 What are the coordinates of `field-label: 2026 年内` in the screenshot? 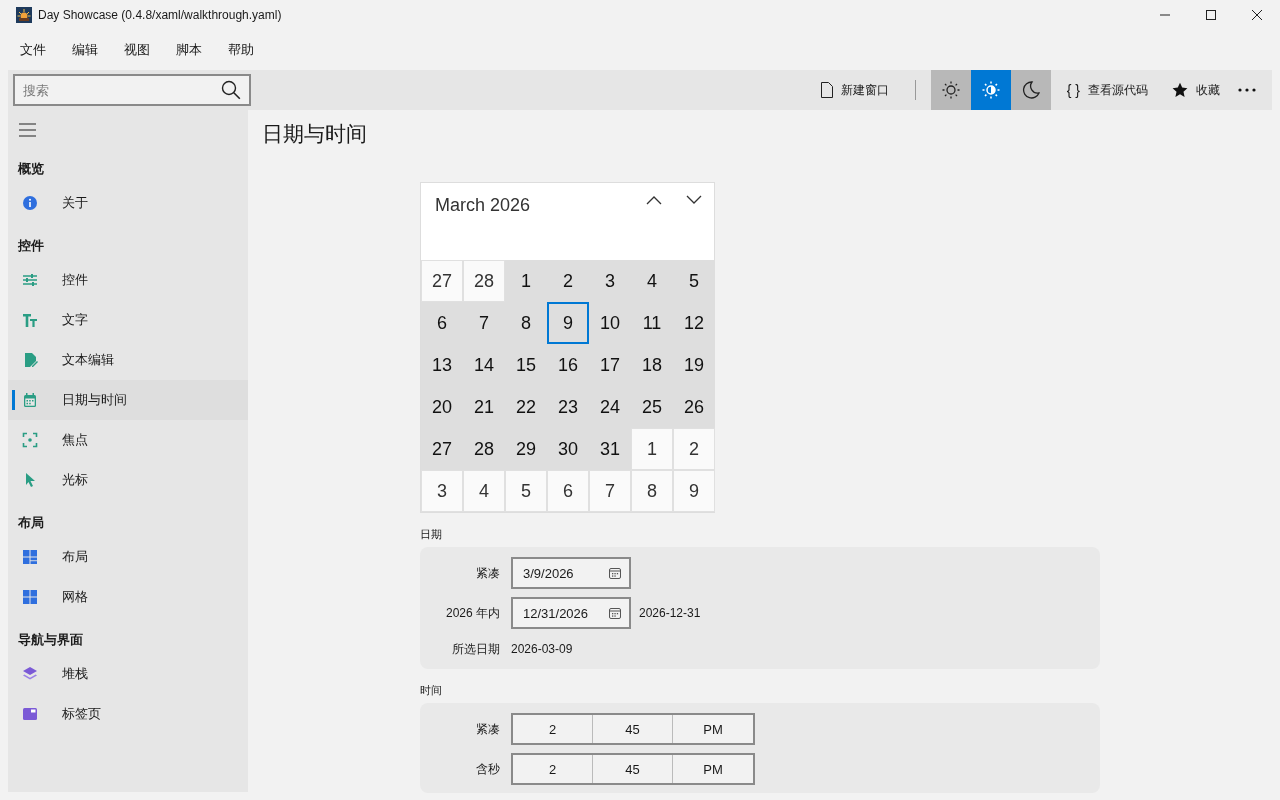 It's located at (472, 613).